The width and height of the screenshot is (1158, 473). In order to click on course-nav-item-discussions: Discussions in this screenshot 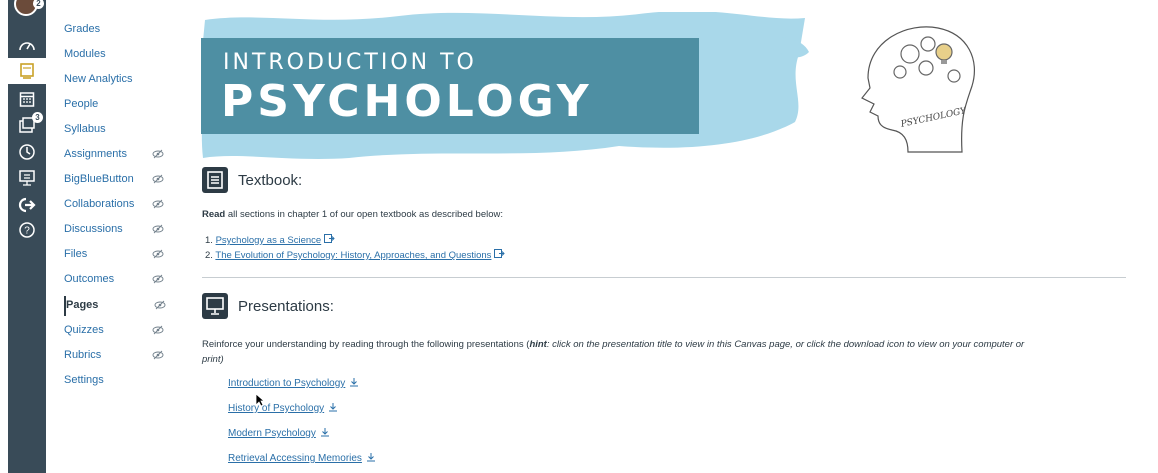, I will do `click(119, 230)`.